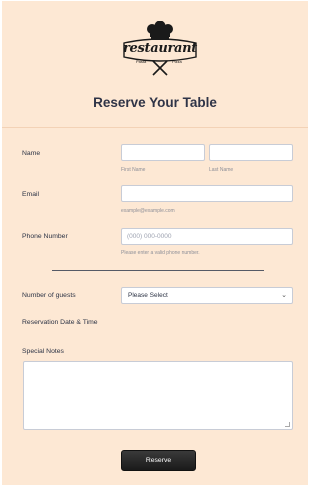 The width and height of the screenshot is (320, 487). What do you see at coordinates (160, 253) in the screenshot?
I see `phone-sublabel: Please enter a valid phone number.` at bounding box center [160, 253].